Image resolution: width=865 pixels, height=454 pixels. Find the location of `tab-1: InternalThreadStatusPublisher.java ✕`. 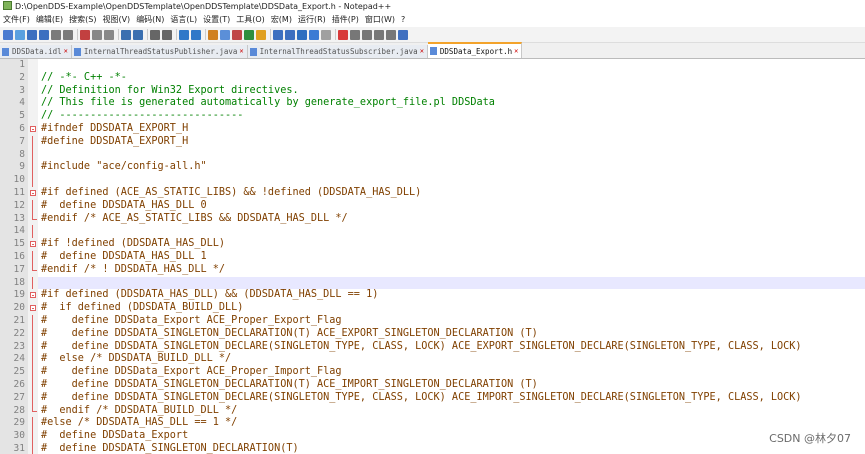

tab-1: InternalThreadStatusPublisher.java ✕ is located at coordinates (159, 51).